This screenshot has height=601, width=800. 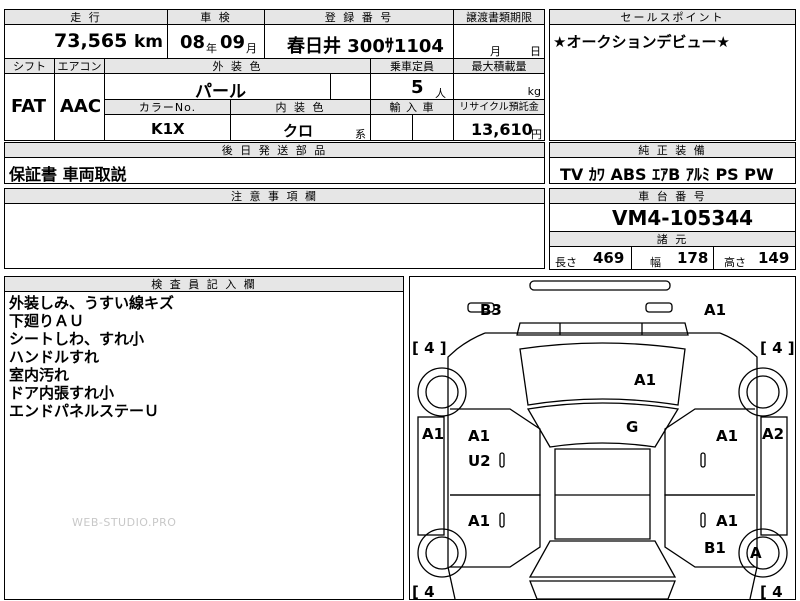 What do you see at coordinates (771, 592) in the screenshot?
I see `tire-bottom-right: [ 4` at bounding box center [771, 592].